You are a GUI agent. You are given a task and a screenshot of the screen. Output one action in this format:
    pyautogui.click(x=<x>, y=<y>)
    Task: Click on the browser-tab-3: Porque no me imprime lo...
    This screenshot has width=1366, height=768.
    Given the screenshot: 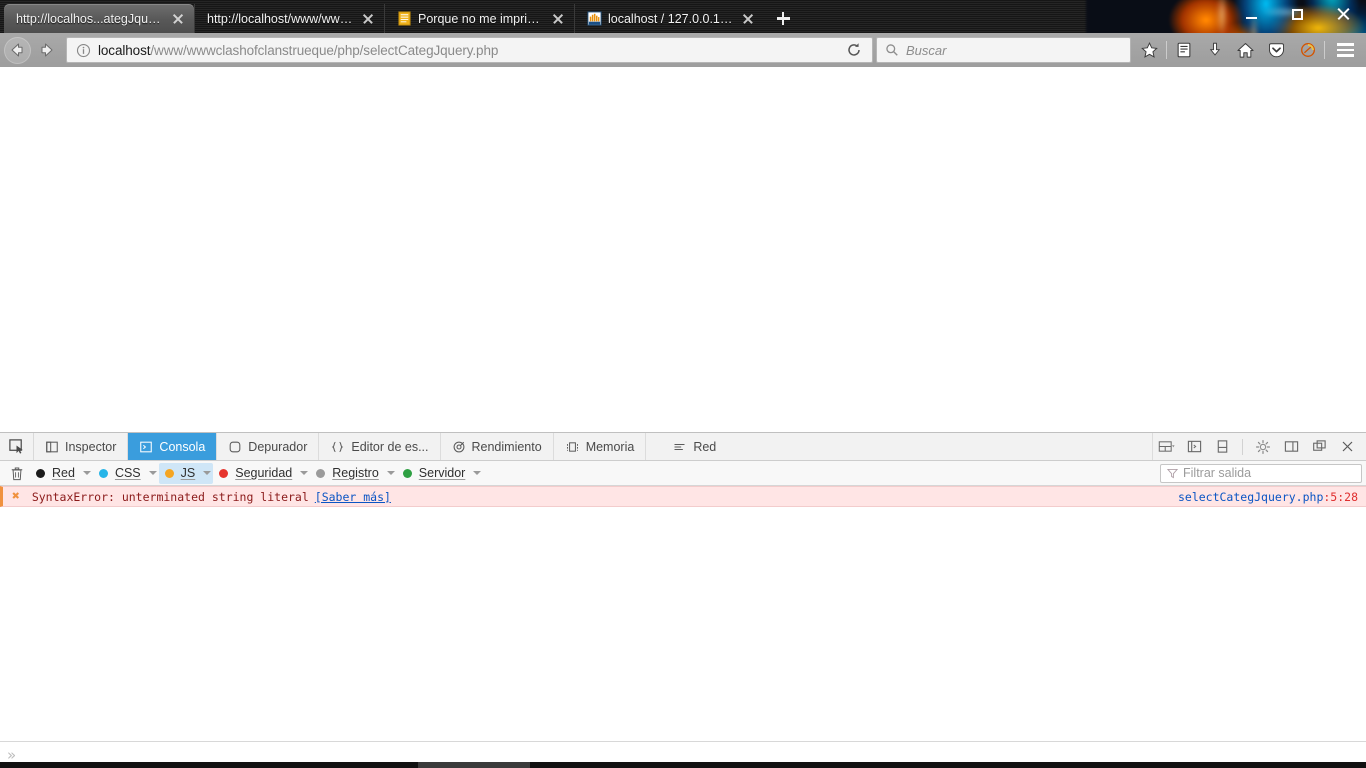 What is the action you would take?
    pyautogui.click(x=479, y=18)
    